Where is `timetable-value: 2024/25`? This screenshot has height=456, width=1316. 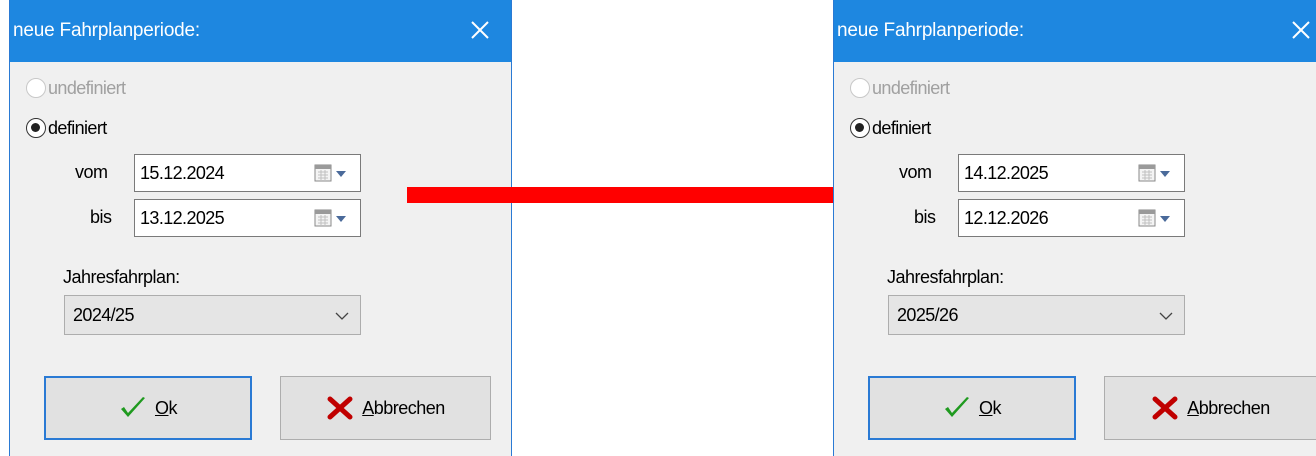
timetable-value: 2024/25 is located at coordinates (103, 315).